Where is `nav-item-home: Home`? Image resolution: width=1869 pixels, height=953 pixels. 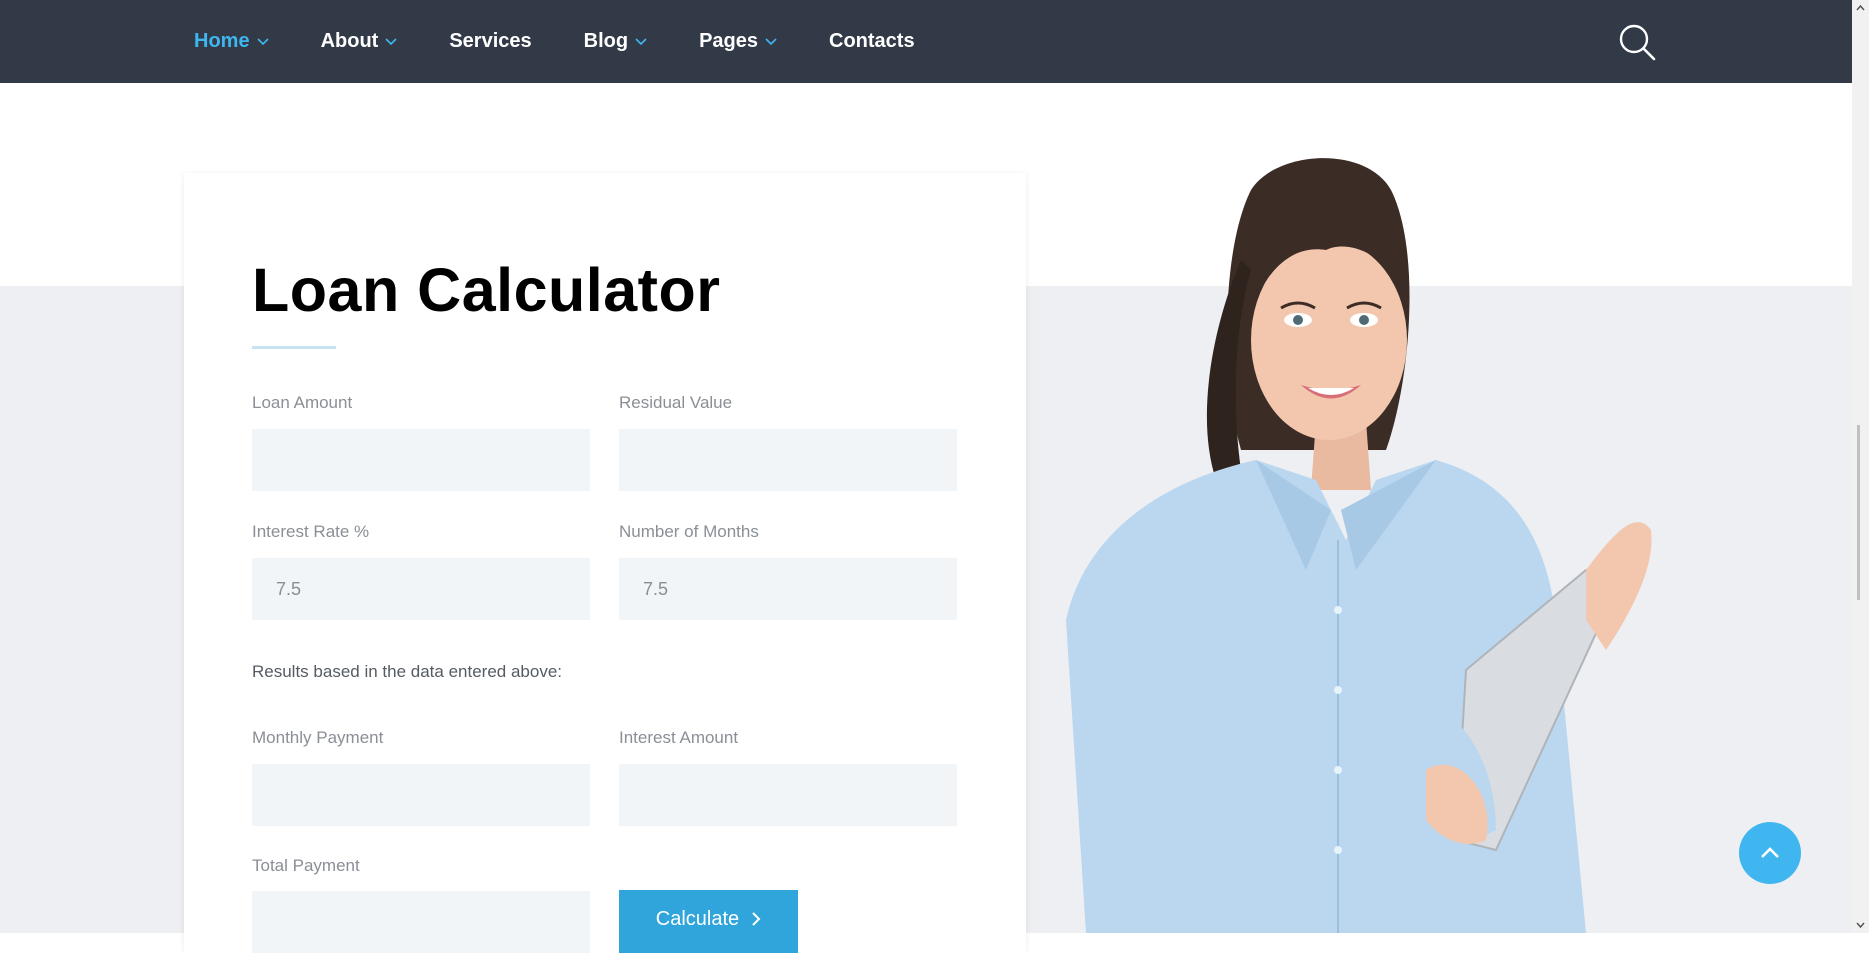 nav-item-home: Home is located at coordinates (231, 41).